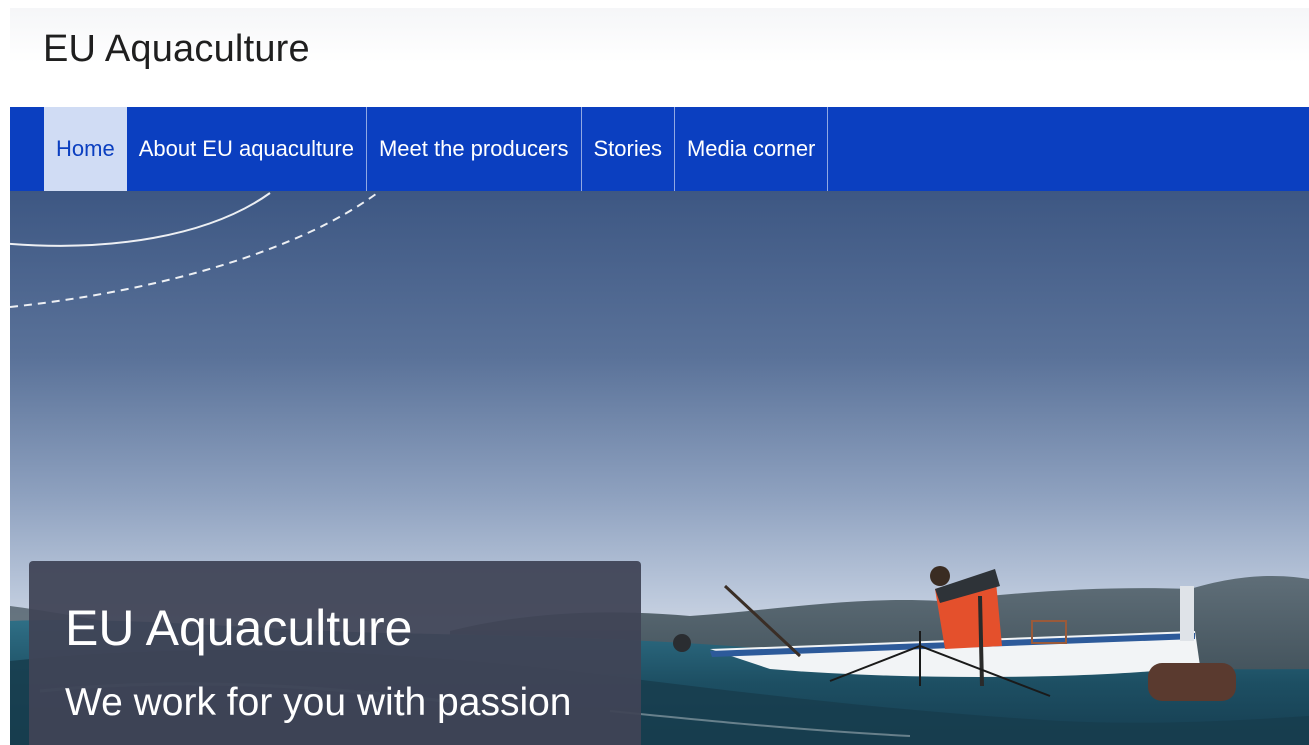 This screenshot has height=745, width=1309. What do you see at coordinates (628, 149) in the screenshot?
I see `nav-item-stories: Stories` at bounding box center [628, 149].